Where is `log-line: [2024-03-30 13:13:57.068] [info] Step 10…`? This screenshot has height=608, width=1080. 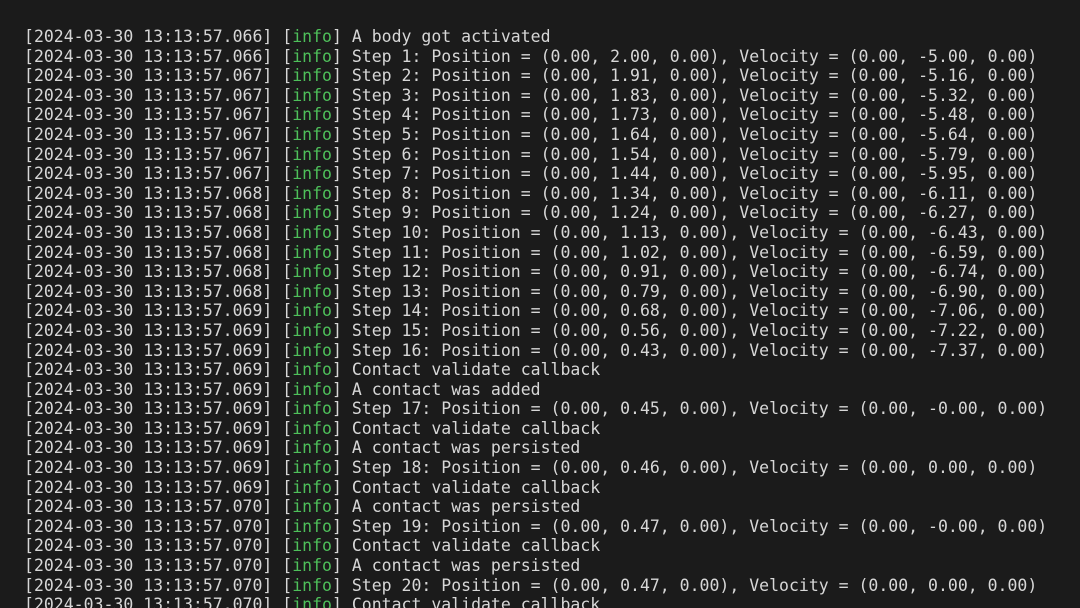
log-line: [2024-03-30 13:13:57.068] [info] Step 10… is located at coordinates (536, 232).